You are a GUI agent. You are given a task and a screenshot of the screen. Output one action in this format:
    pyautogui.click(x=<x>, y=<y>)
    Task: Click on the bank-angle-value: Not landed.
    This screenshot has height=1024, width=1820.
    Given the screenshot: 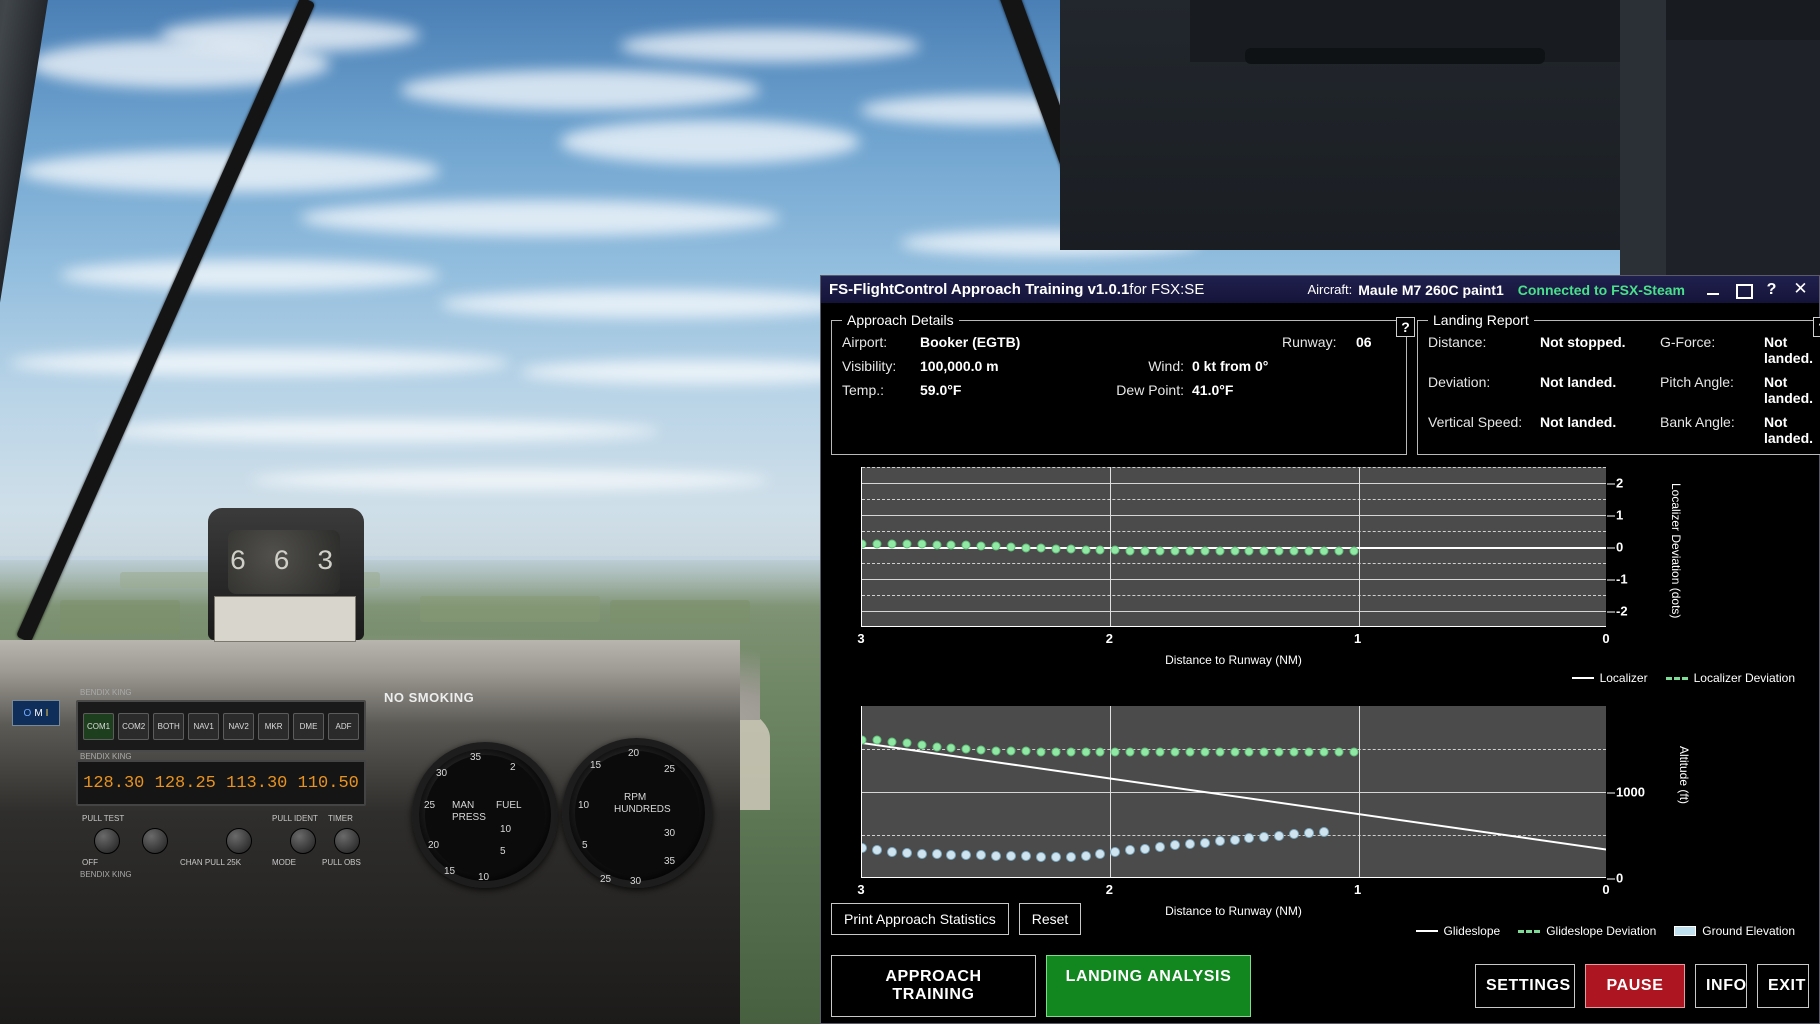 What is the action you would take?
    pyautogui.click(x=1789, y=430)
    